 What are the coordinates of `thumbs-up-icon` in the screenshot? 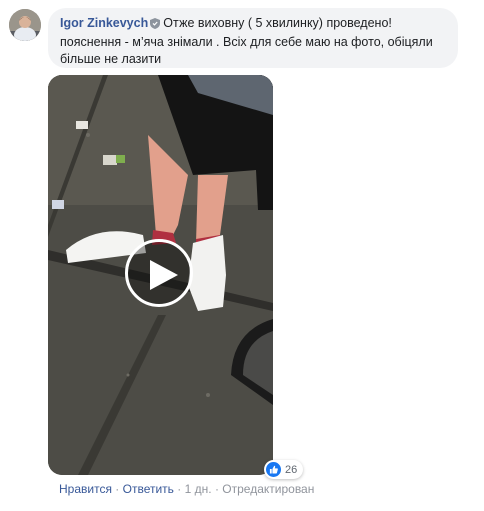 It's located at (273, 469).